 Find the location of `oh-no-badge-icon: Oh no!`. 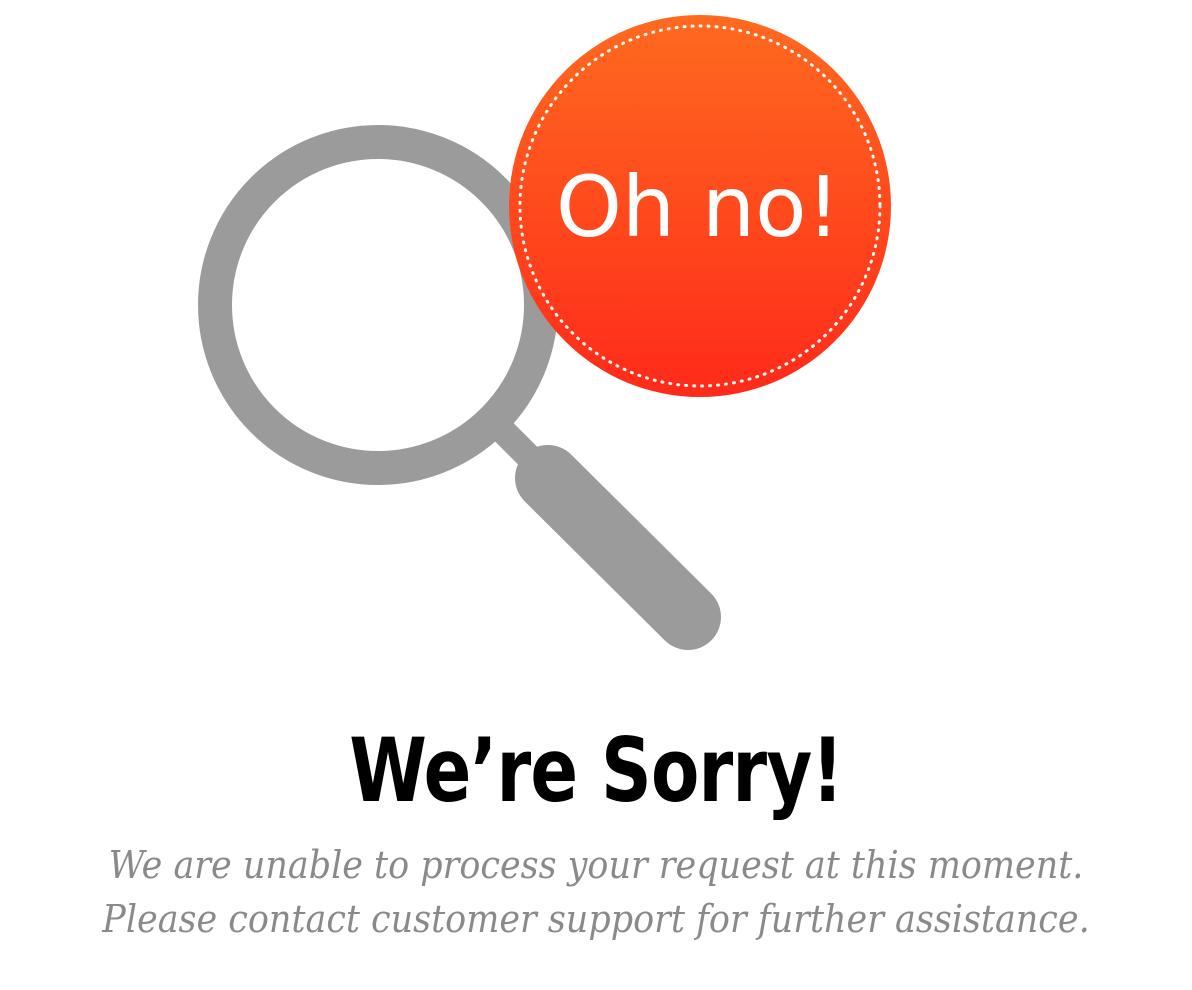

oh-no-badge-icon: Oh no! is located at coordinates (700, 206).